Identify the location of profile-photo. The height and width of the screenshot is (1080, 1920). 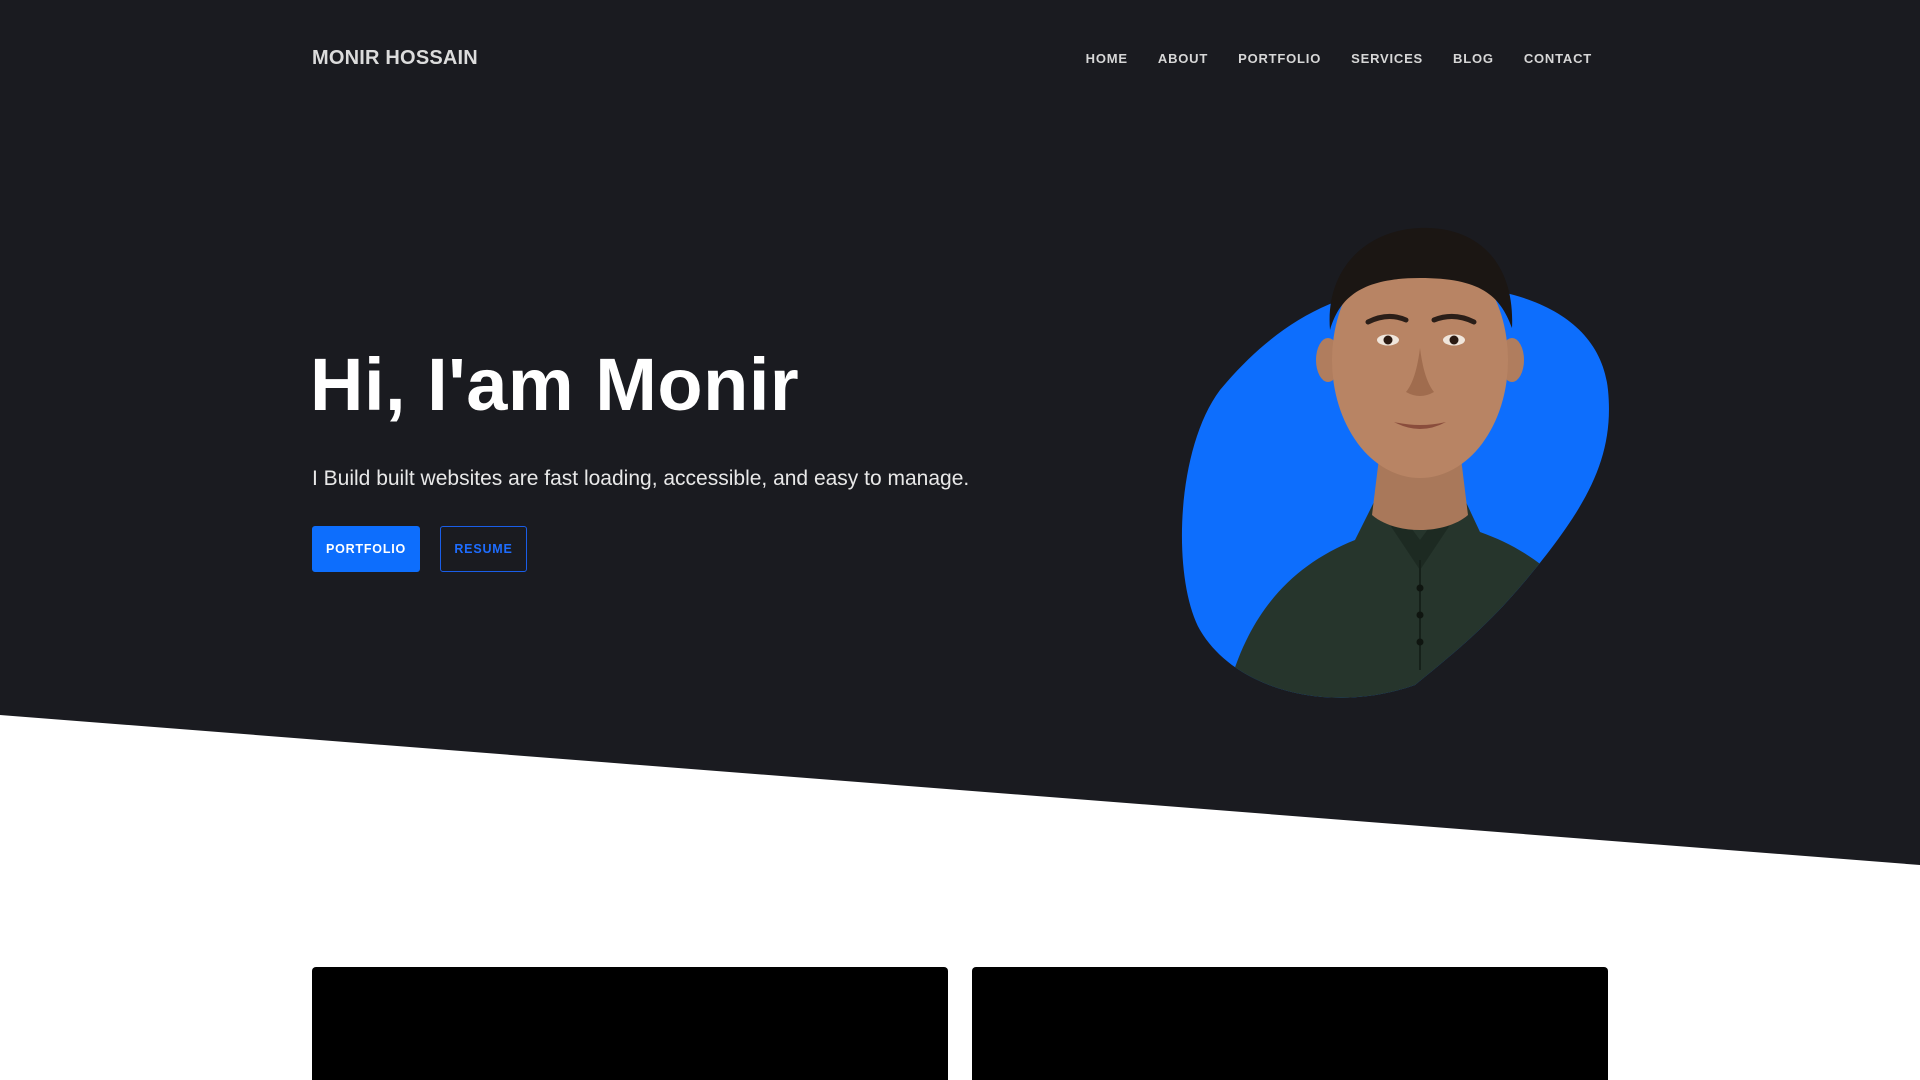
(1395, 462).